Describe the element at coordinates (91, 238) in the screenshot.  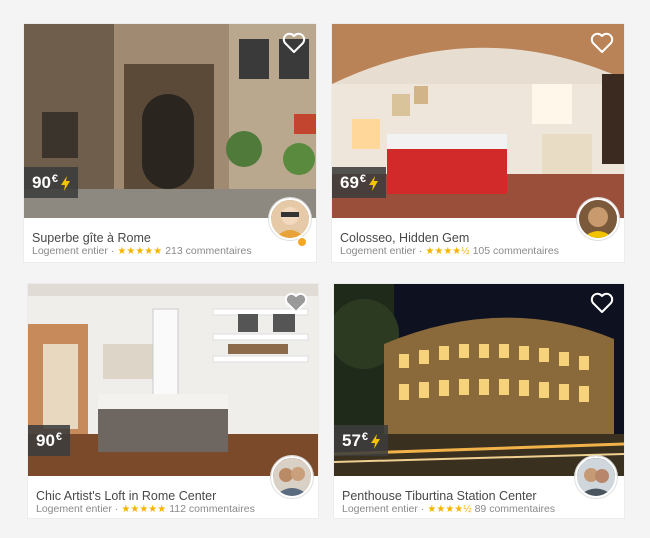
I see `listing-title: Superbe gîte à Rome` at that location.